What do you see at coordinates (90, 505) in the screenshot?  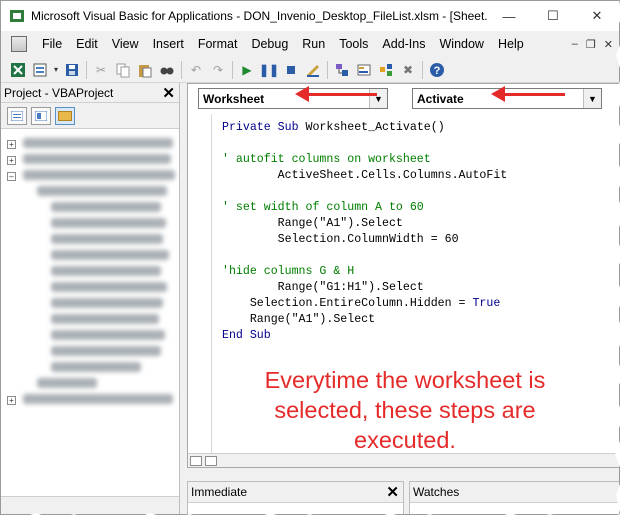 I see `project-explorer-scrollbar` at bounding box center [90, 505].